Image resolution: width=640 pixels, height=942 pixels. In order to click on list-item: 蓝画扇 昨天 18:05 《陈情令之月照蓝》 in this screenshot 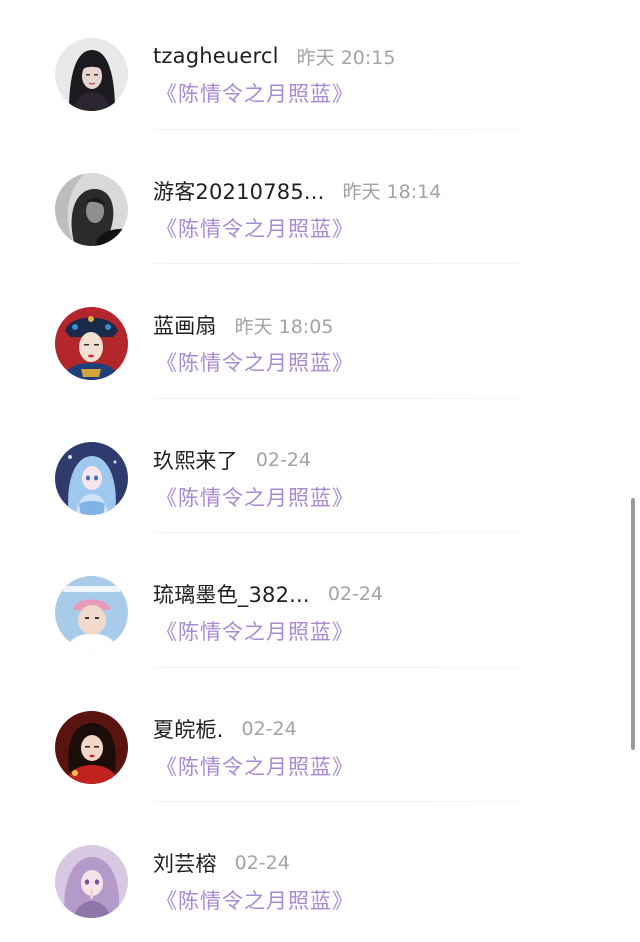, I will do `click(320, 336)`.